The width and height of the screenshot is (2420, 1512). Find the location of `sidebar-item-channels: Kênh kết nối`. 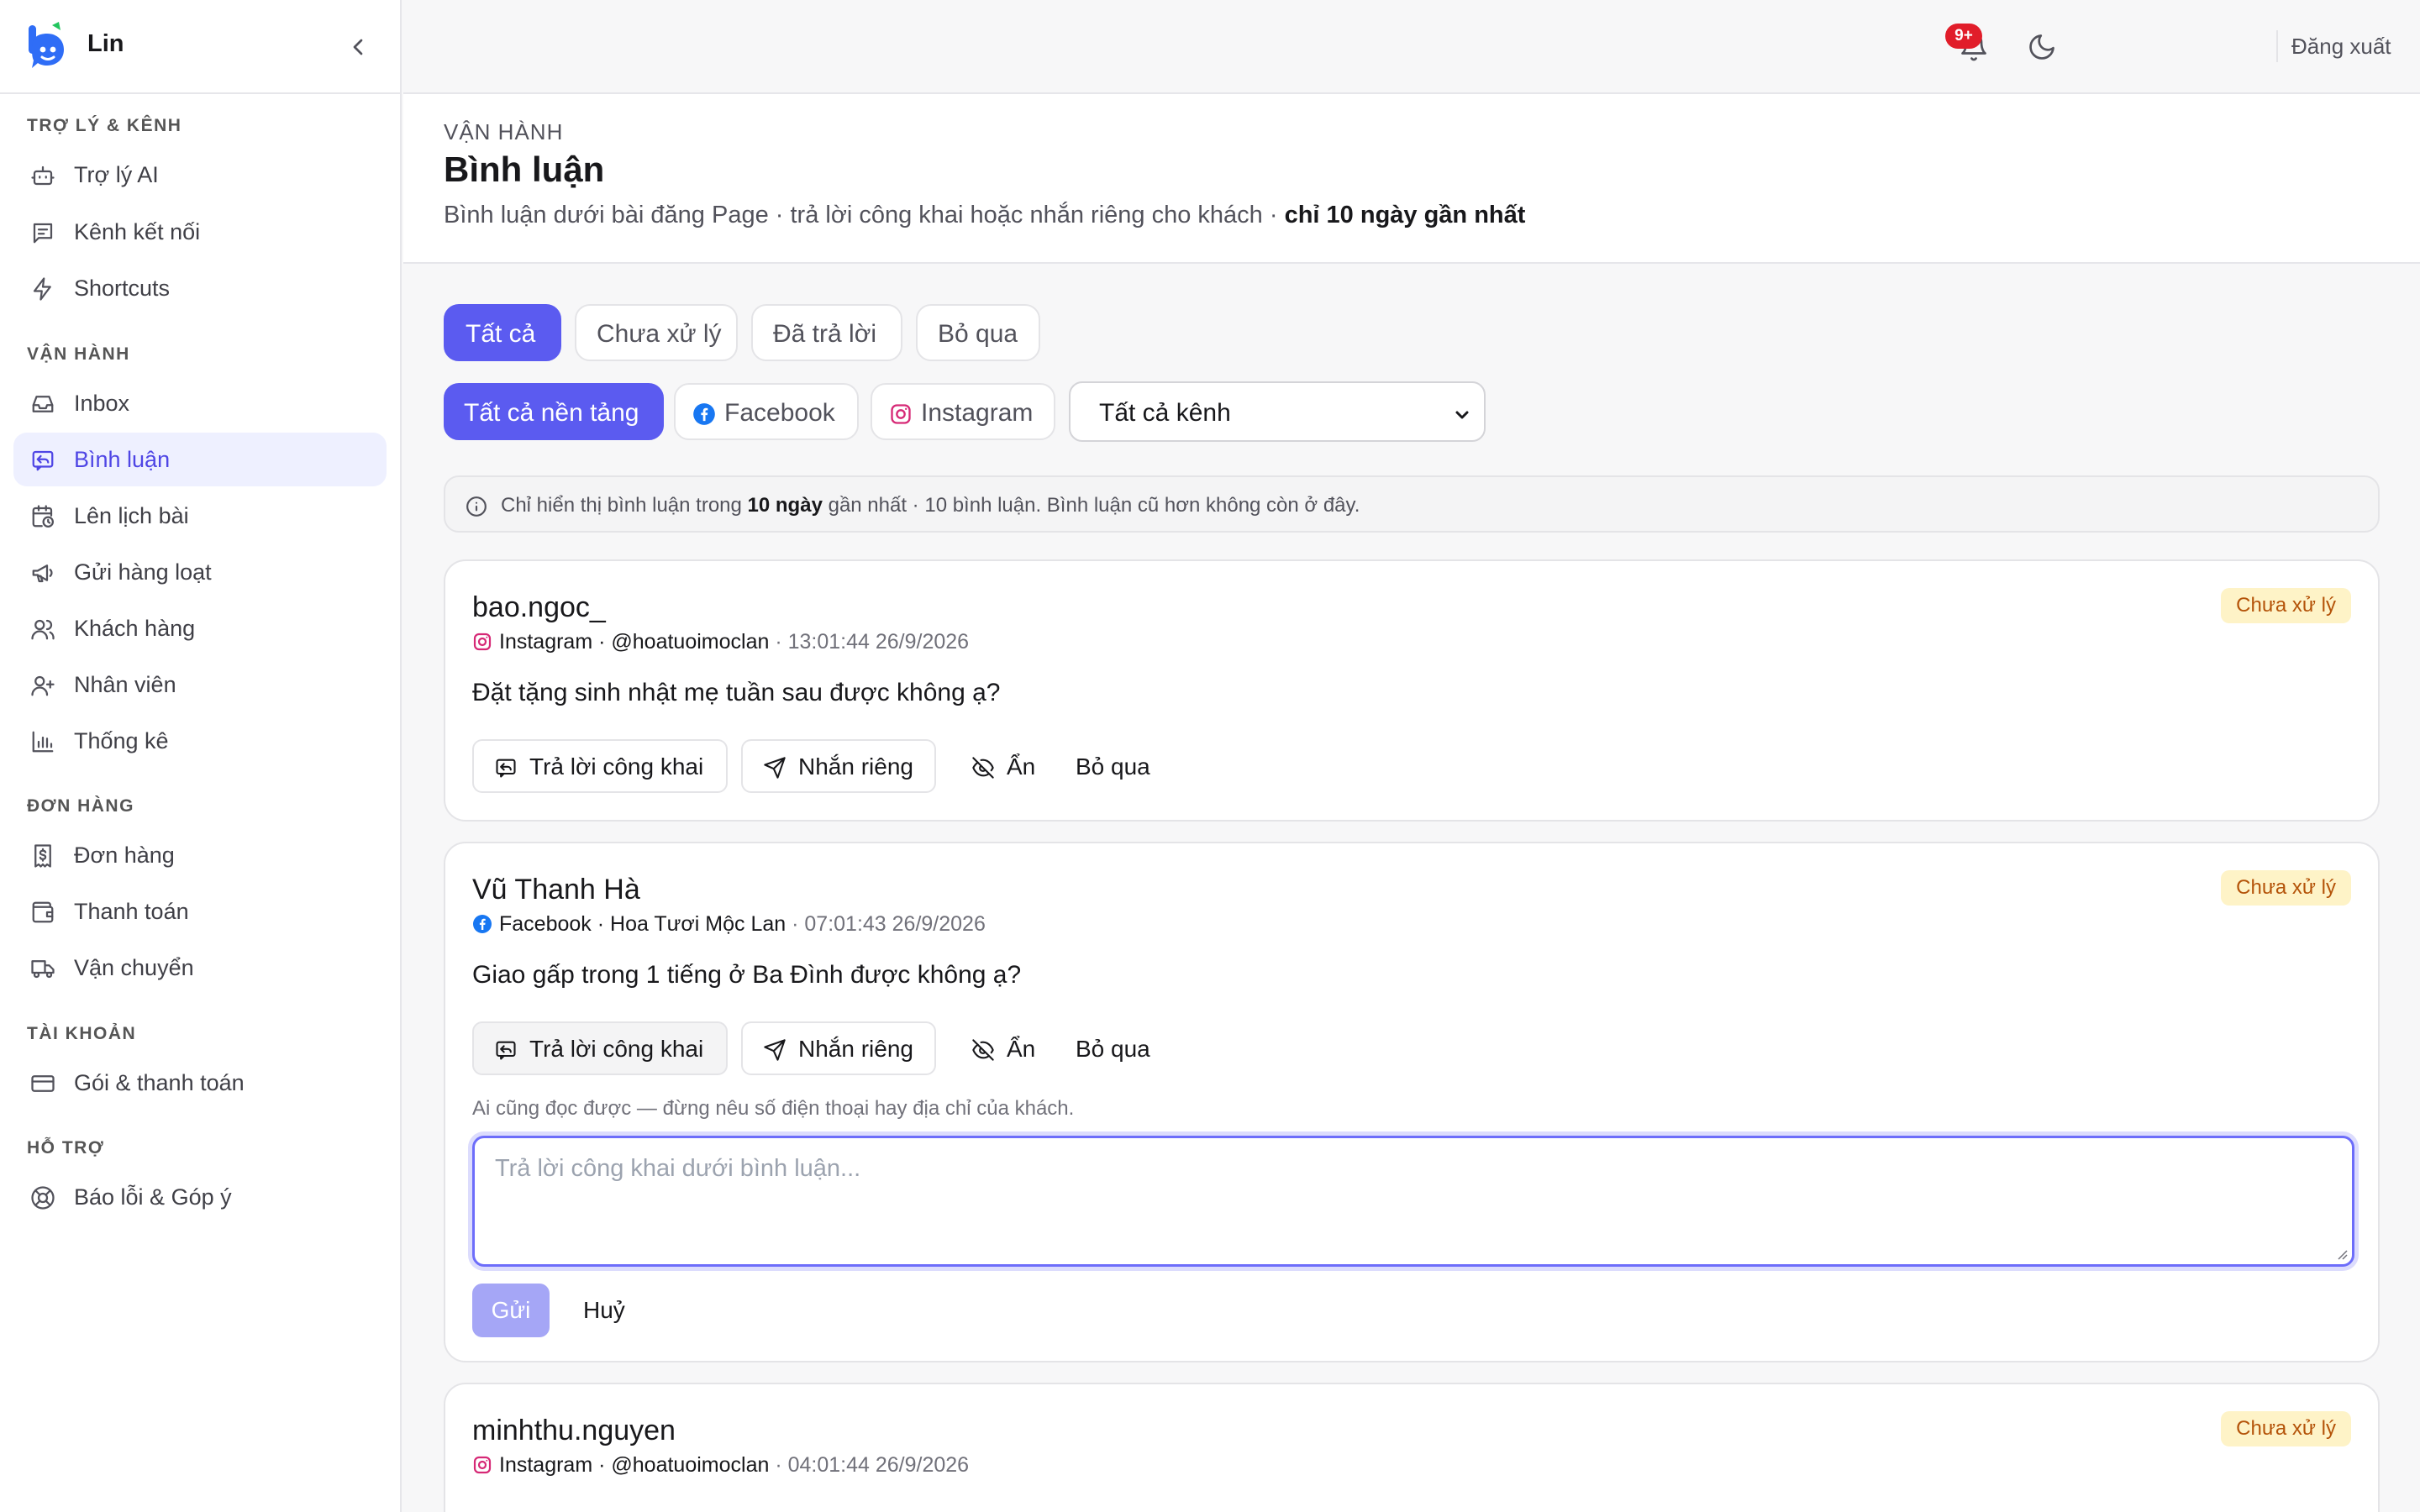

sidebar-item-channels: Kênh kết nối is located at coordinates (200, 232).